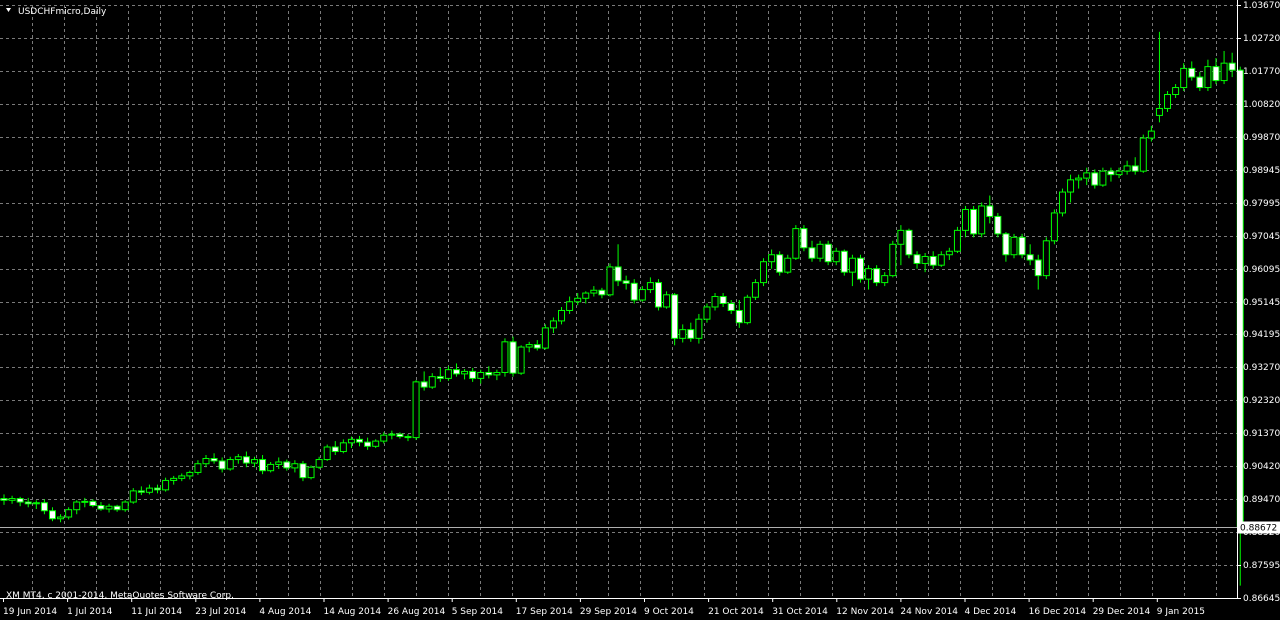 The width and height of the screenshot is (1280, 620). I want to click on price-tick-label: 1.01770, so click(1261, 72).